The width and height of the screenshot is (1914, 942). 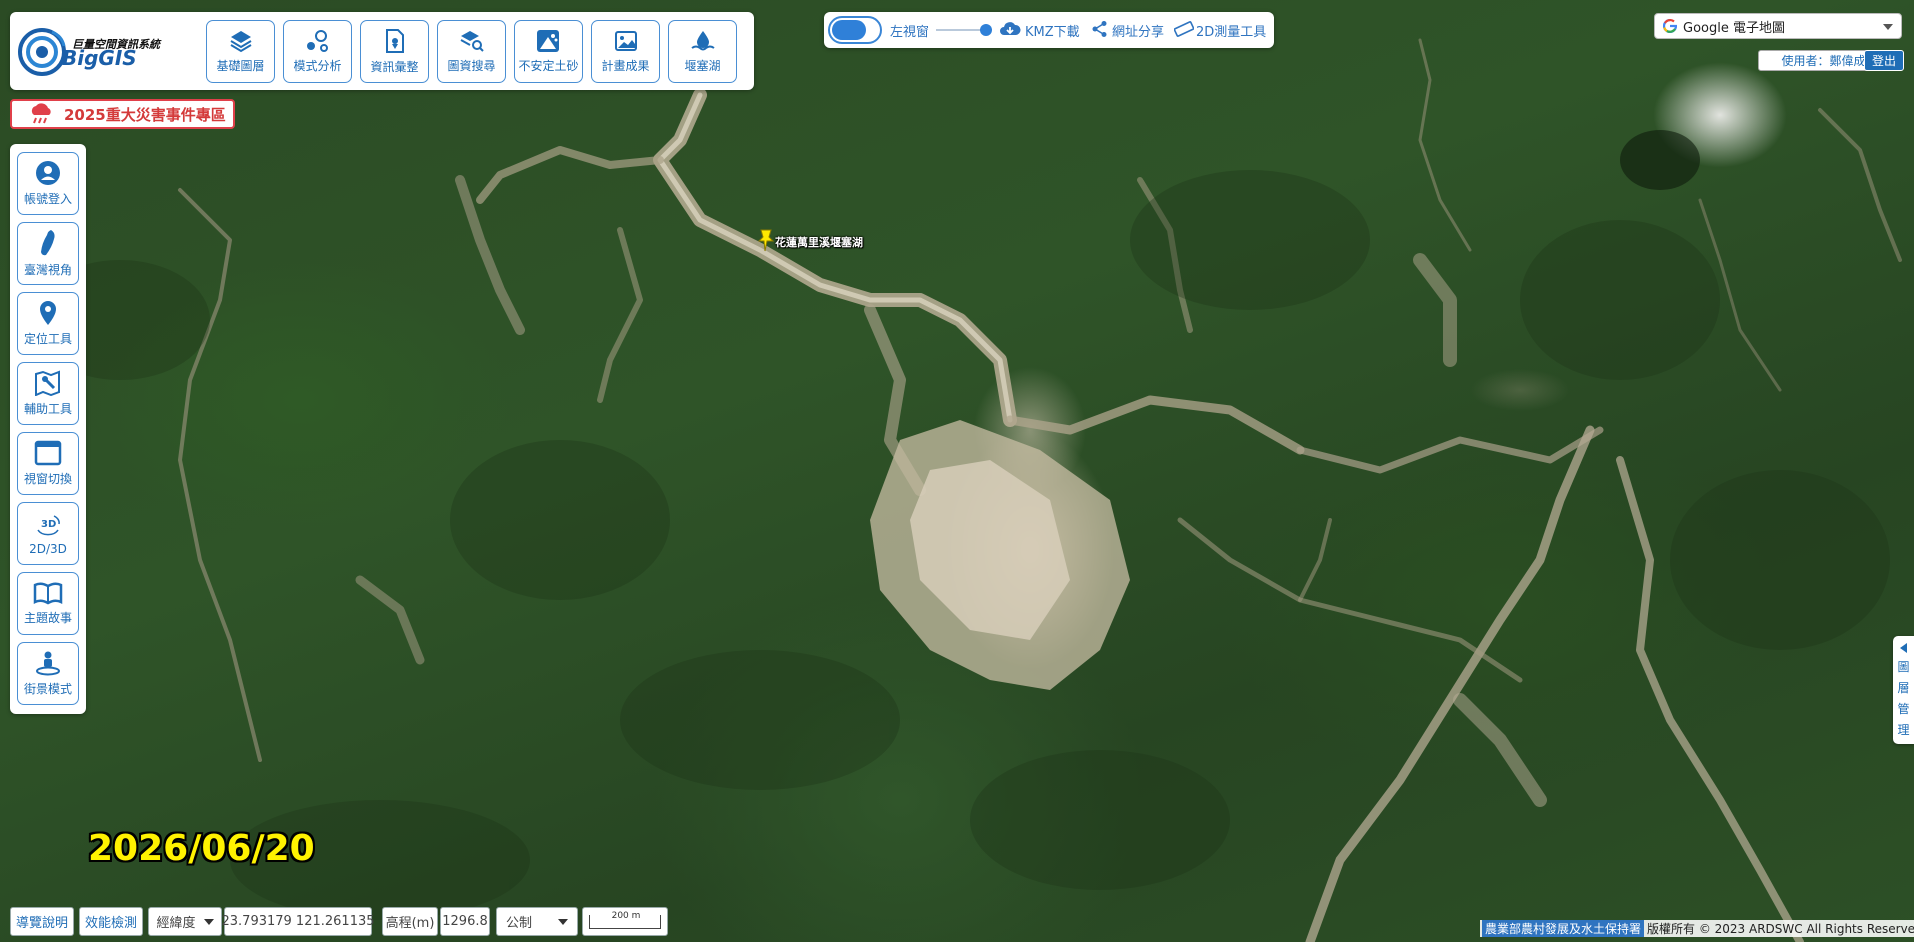 What do you see at coordinates (1734, 28) in the screenshot?
I see `basemap-selected: Google 電子地圖` at bounding box center [1734, 28].